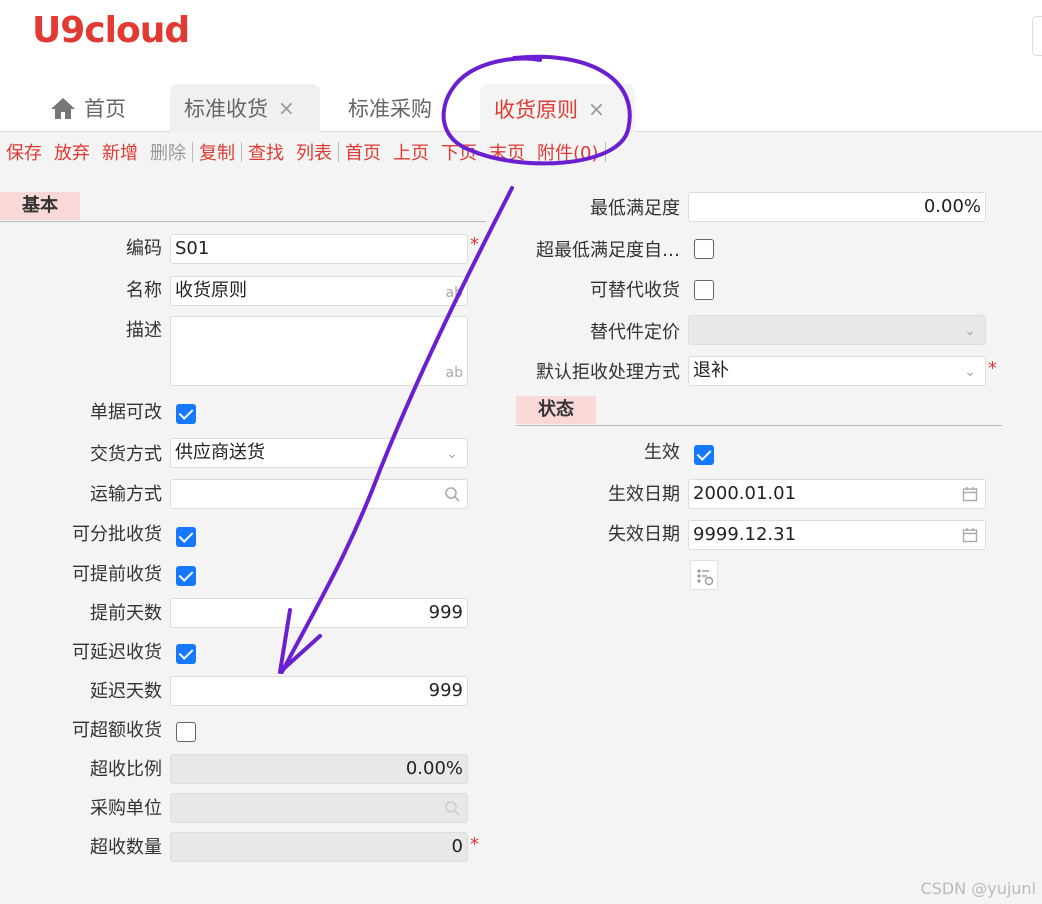  Describe the element at coordinates (837, 207) in the screenshot. I see `min-satisfaction-field: 0.00%` at that location.